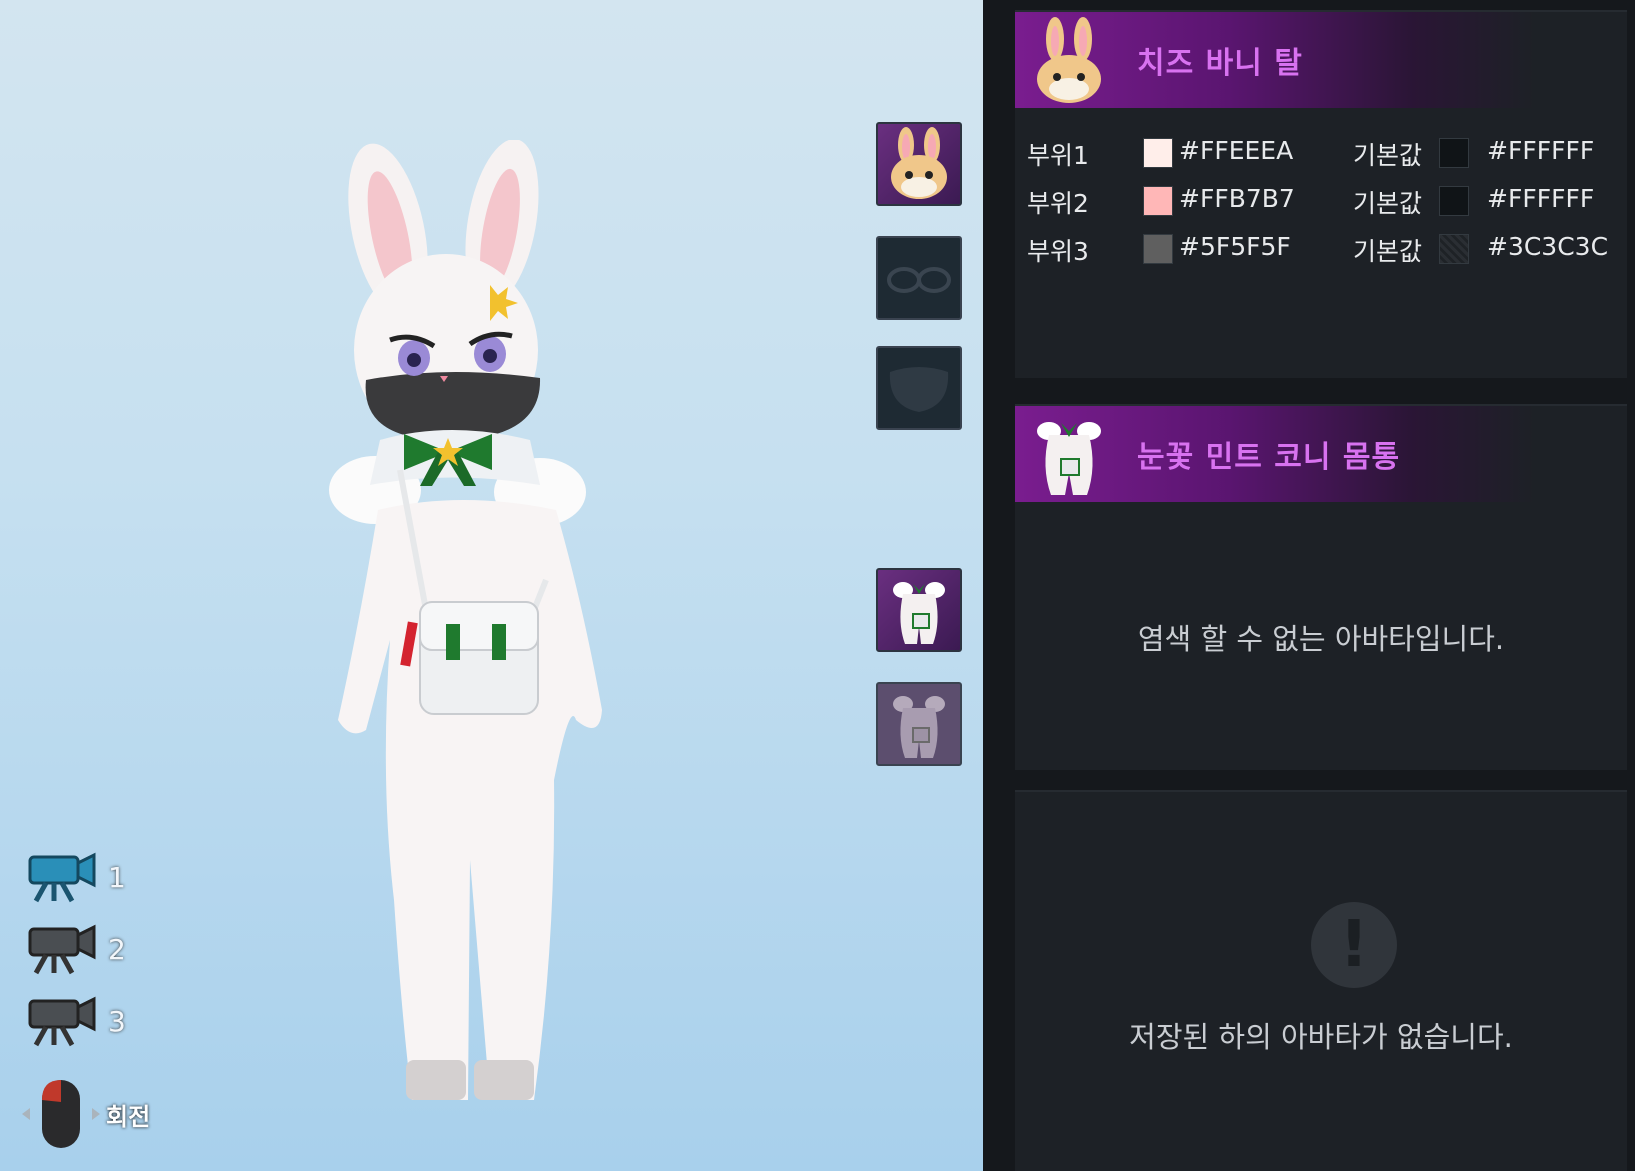 This screenshot has width=1635, height=1171. I want to click on camera-1-label: 1, so click(117, 877).